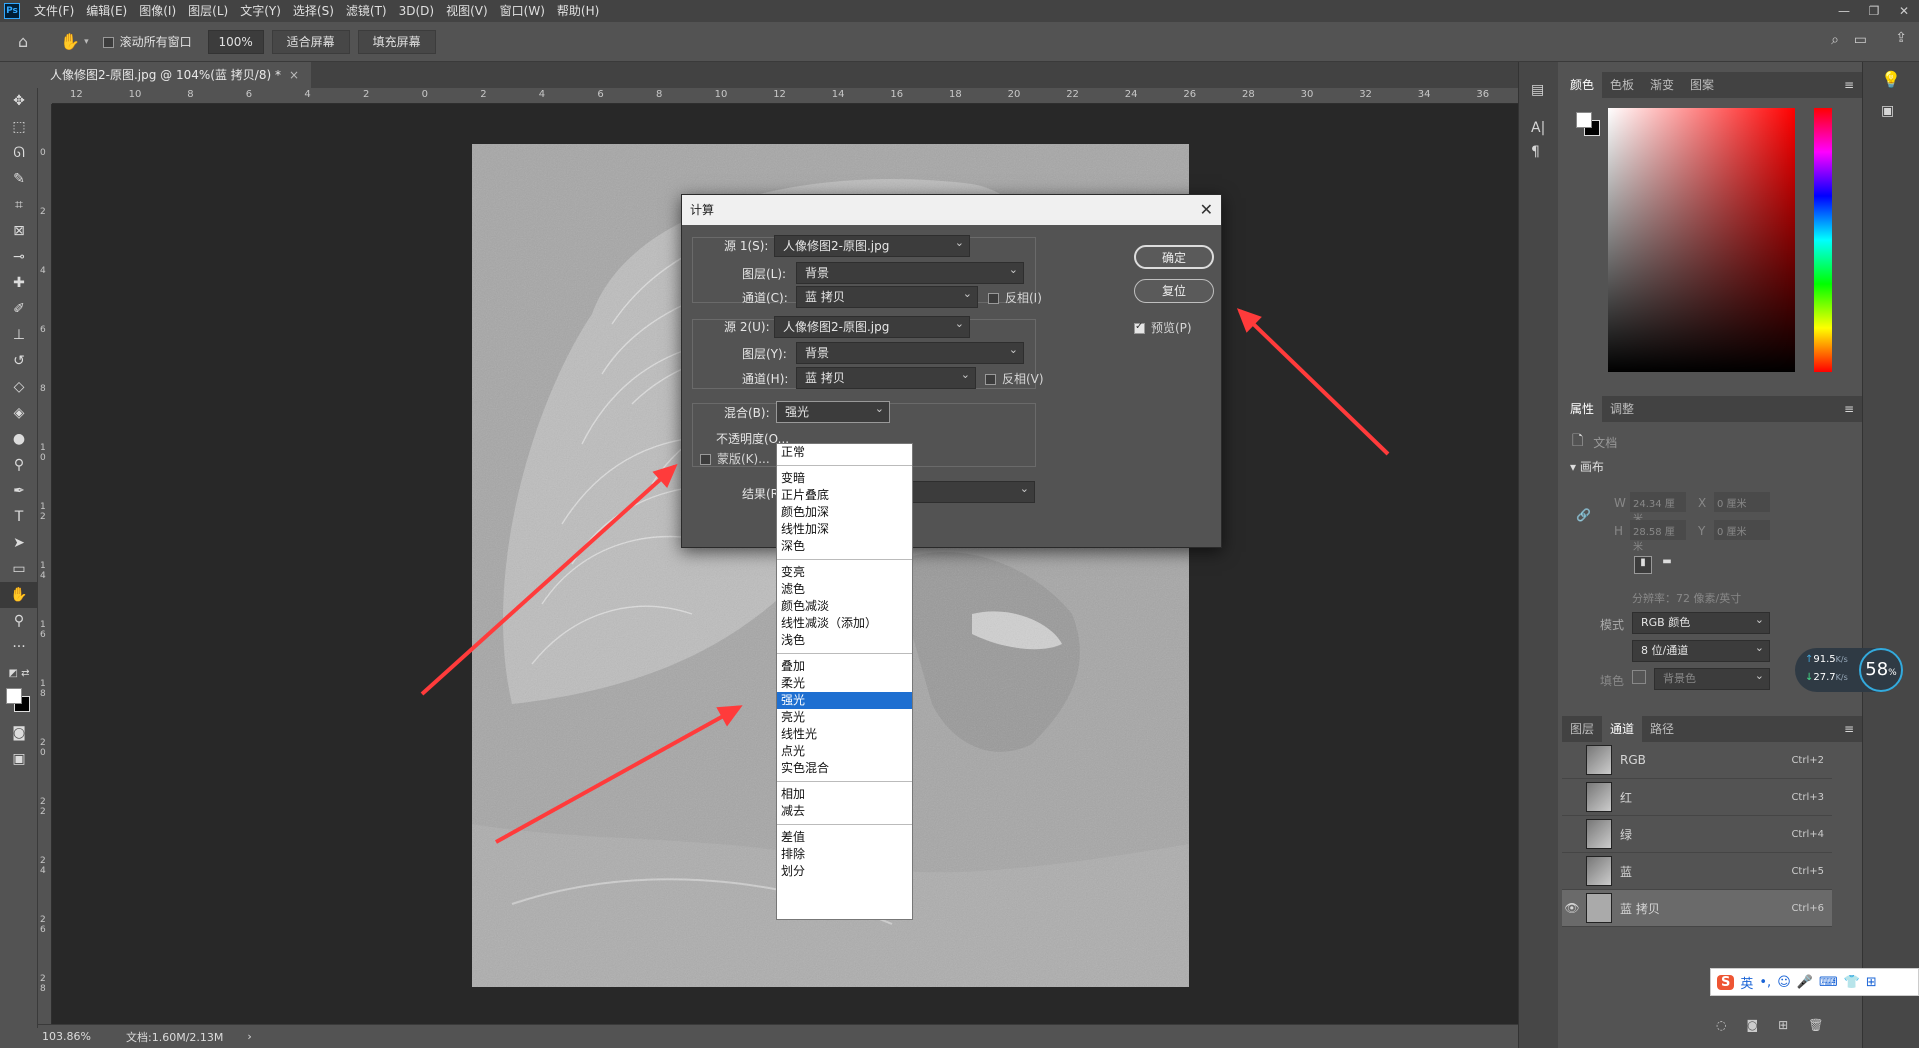  Describe the element at coordinates (886, 377) in the screenshot. I see `channel2-select: 蓝 拷贝` at that location.